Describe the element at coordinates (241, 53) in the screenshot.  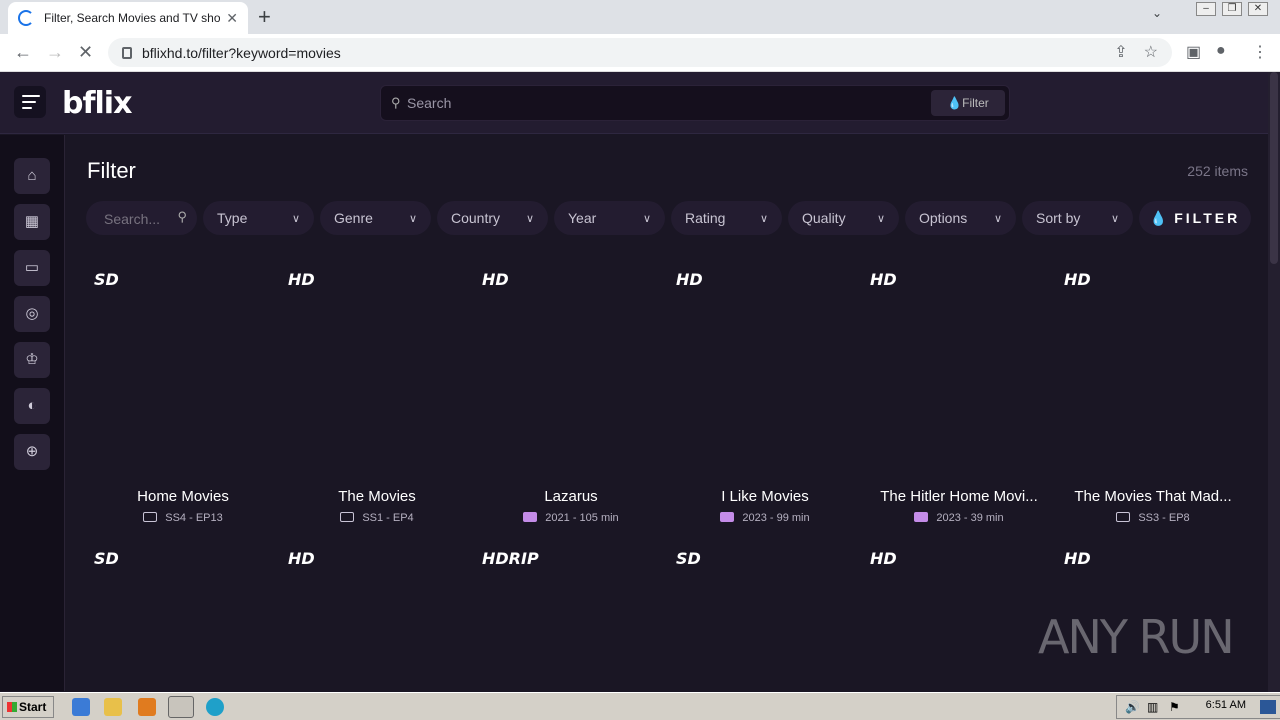
I see `url-text: bflixhd.to/filter?keyword=movies` at that location.